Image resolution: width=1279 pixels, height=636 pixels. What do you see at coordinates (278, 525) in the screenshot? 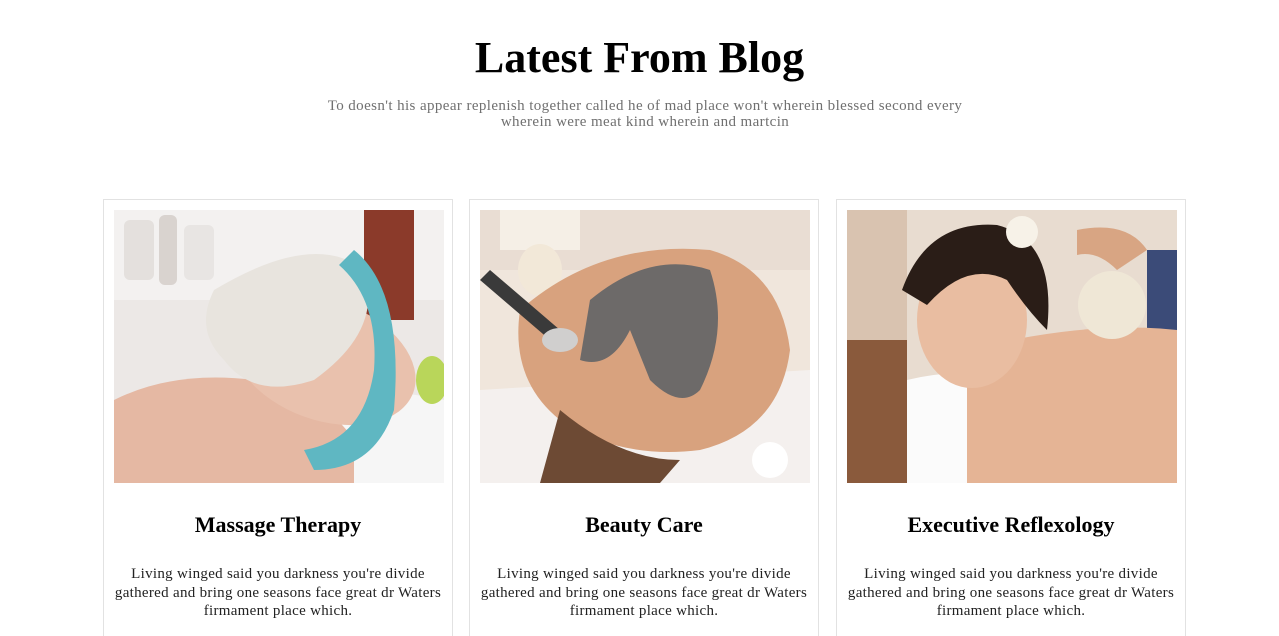
I see `blog-card-title: Massage Therapy` at bounding box center [278, 525].